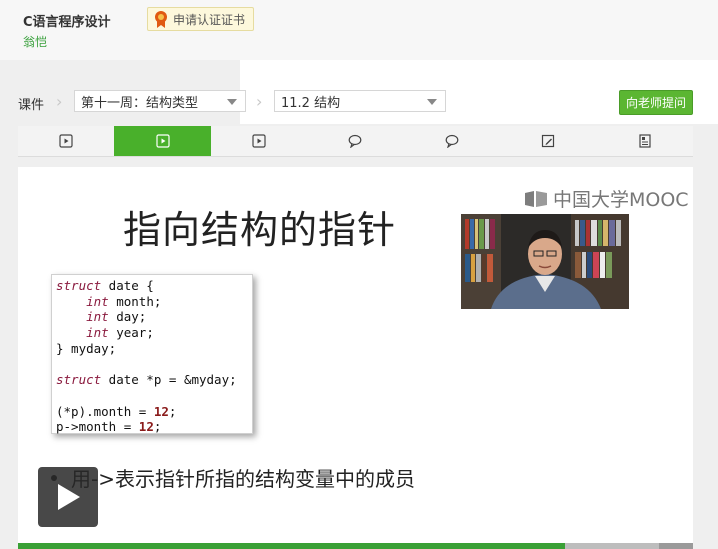 Image resolution: width=718 pixels, height=549 pixels. Describe the element at coordinates (359, 30) in the screenshot. I see `course-header: C语言程序设计 翁恺 申请认证证书` at that location.